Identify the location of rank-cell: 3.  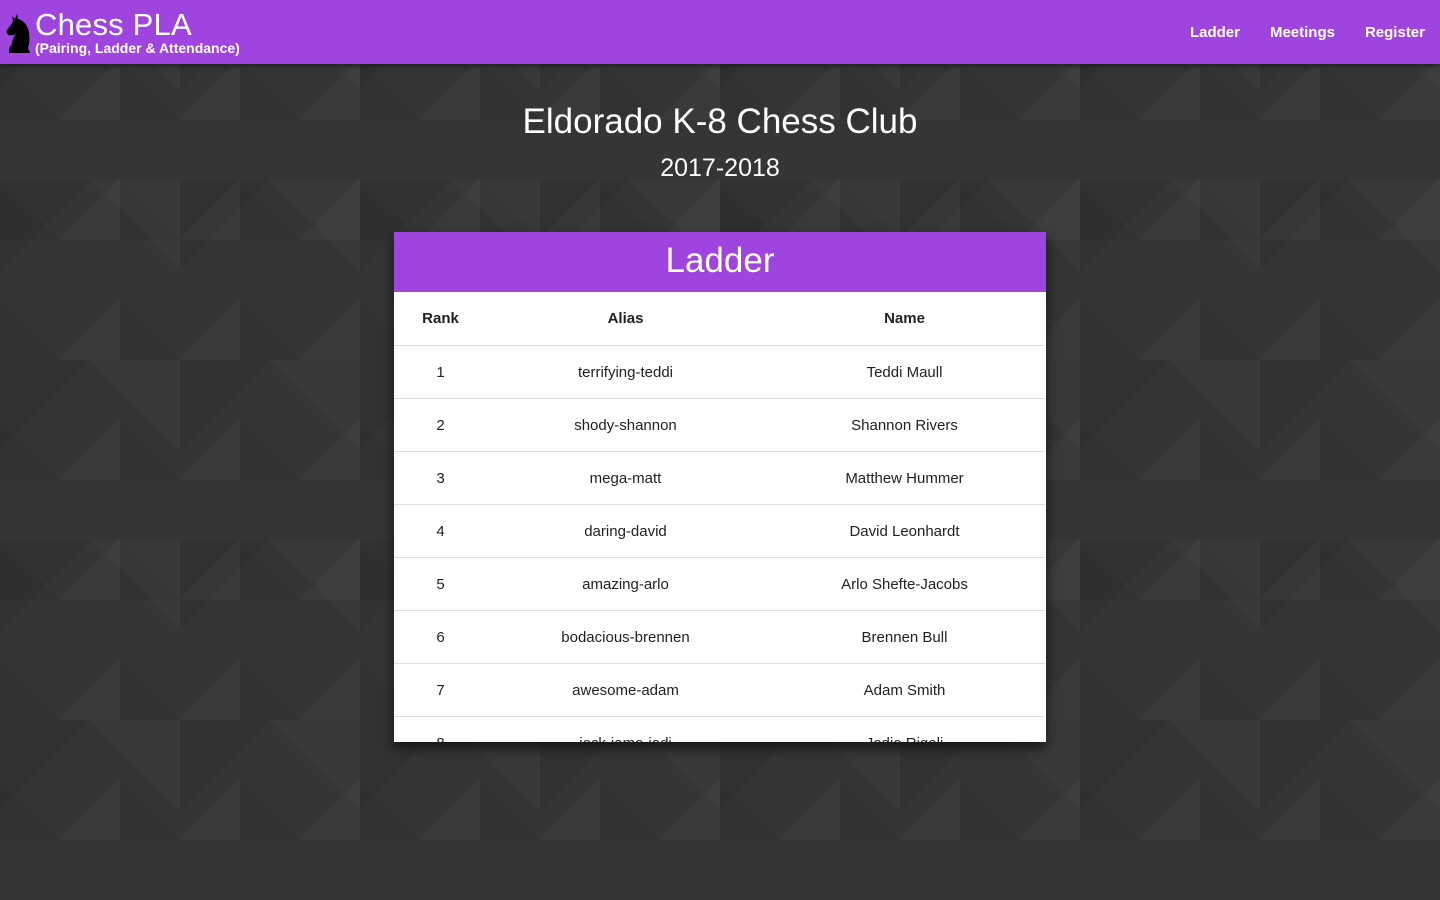
(440, 478).